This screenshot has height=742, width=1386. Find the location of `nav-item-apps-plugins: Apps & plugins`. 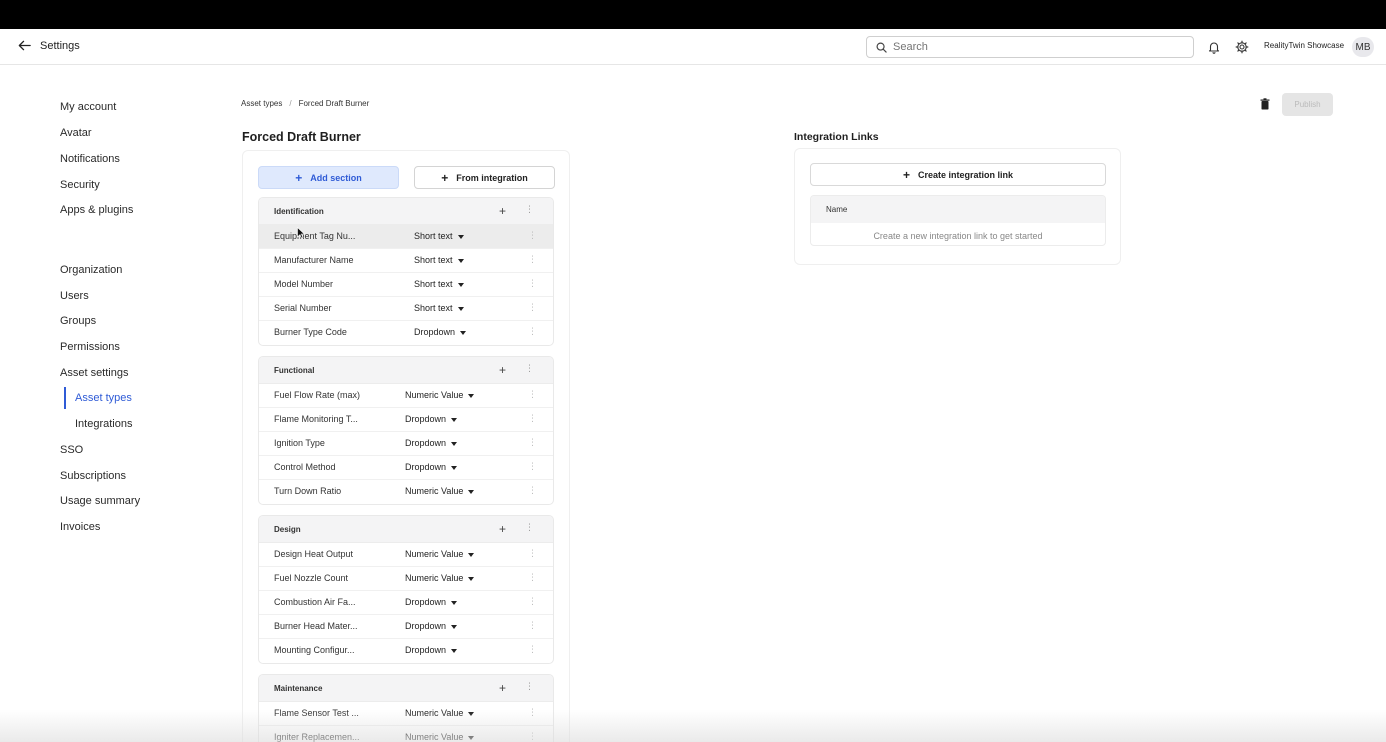

nav-item-apps-plugins: Apps & plugins is located at coordinates (96, 210).